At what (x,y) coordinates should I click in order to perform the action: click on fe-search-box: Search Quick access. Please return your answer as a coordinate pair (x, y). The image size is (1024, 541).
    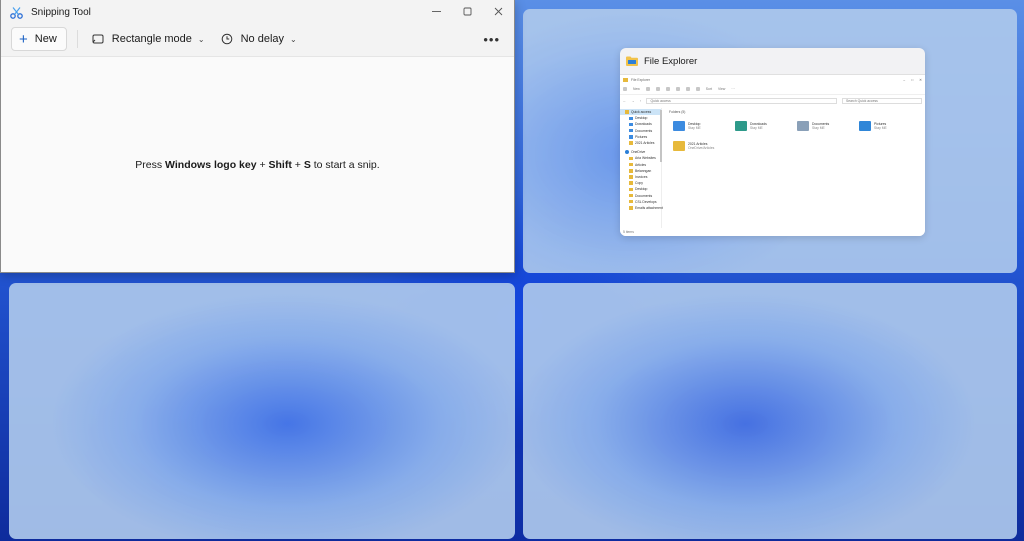
    Looking at the image, I should click on (882, 101).